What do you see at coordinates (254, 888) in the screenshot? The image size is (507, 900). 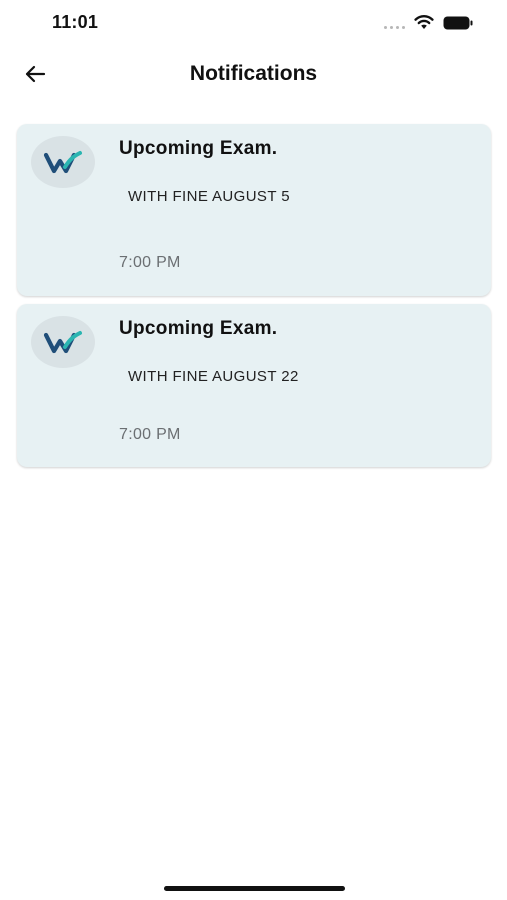 I see `home-indicator` at bounding box center [254, 888].